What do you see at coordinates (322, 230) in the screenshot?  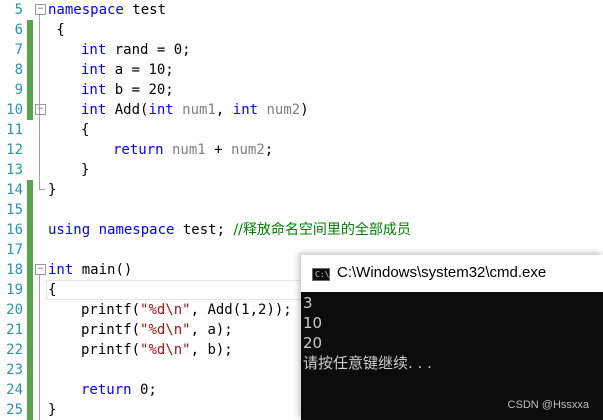 I see `comment: //释放命名空间里的全部成员` at bounding box center [322, 230].